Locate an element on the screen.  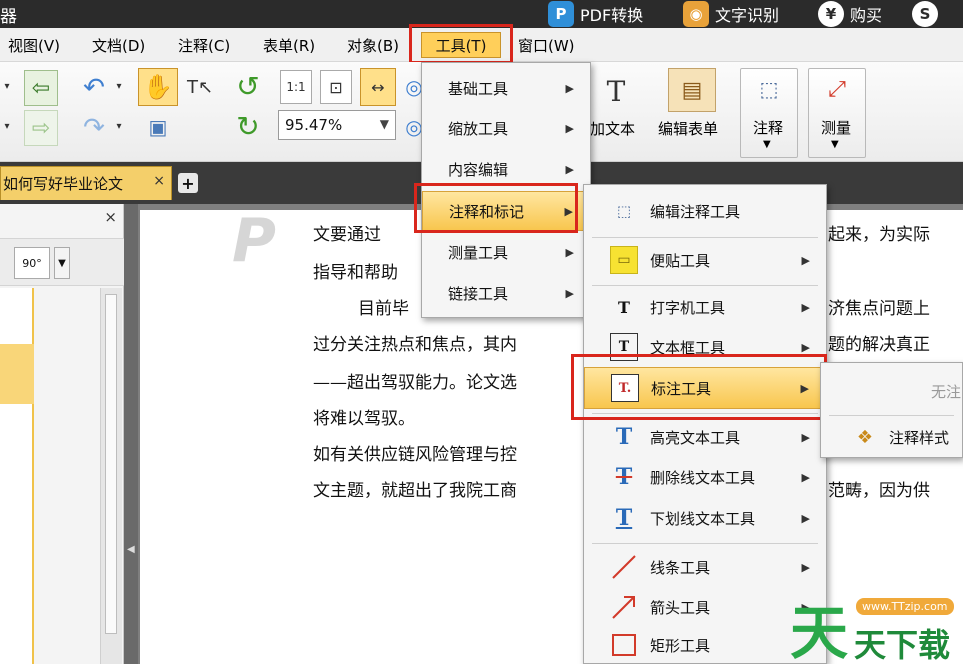
doc-line: 将难以驾驭。 is located at coordinates (364, 419).